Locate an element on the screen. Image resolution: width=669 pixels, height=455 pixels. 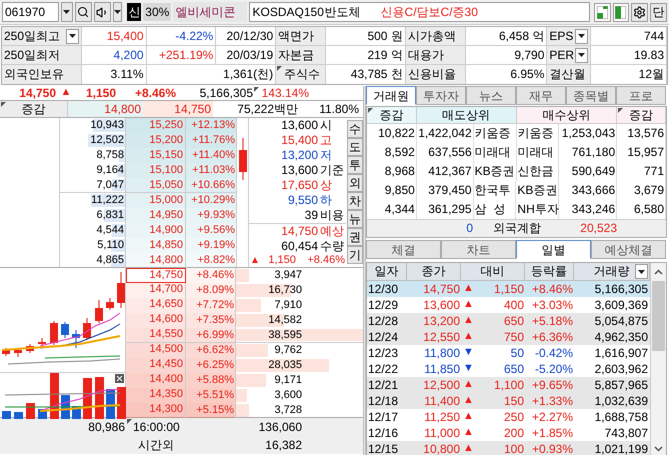
tab: 체결 is located at coordinates (403, 249).